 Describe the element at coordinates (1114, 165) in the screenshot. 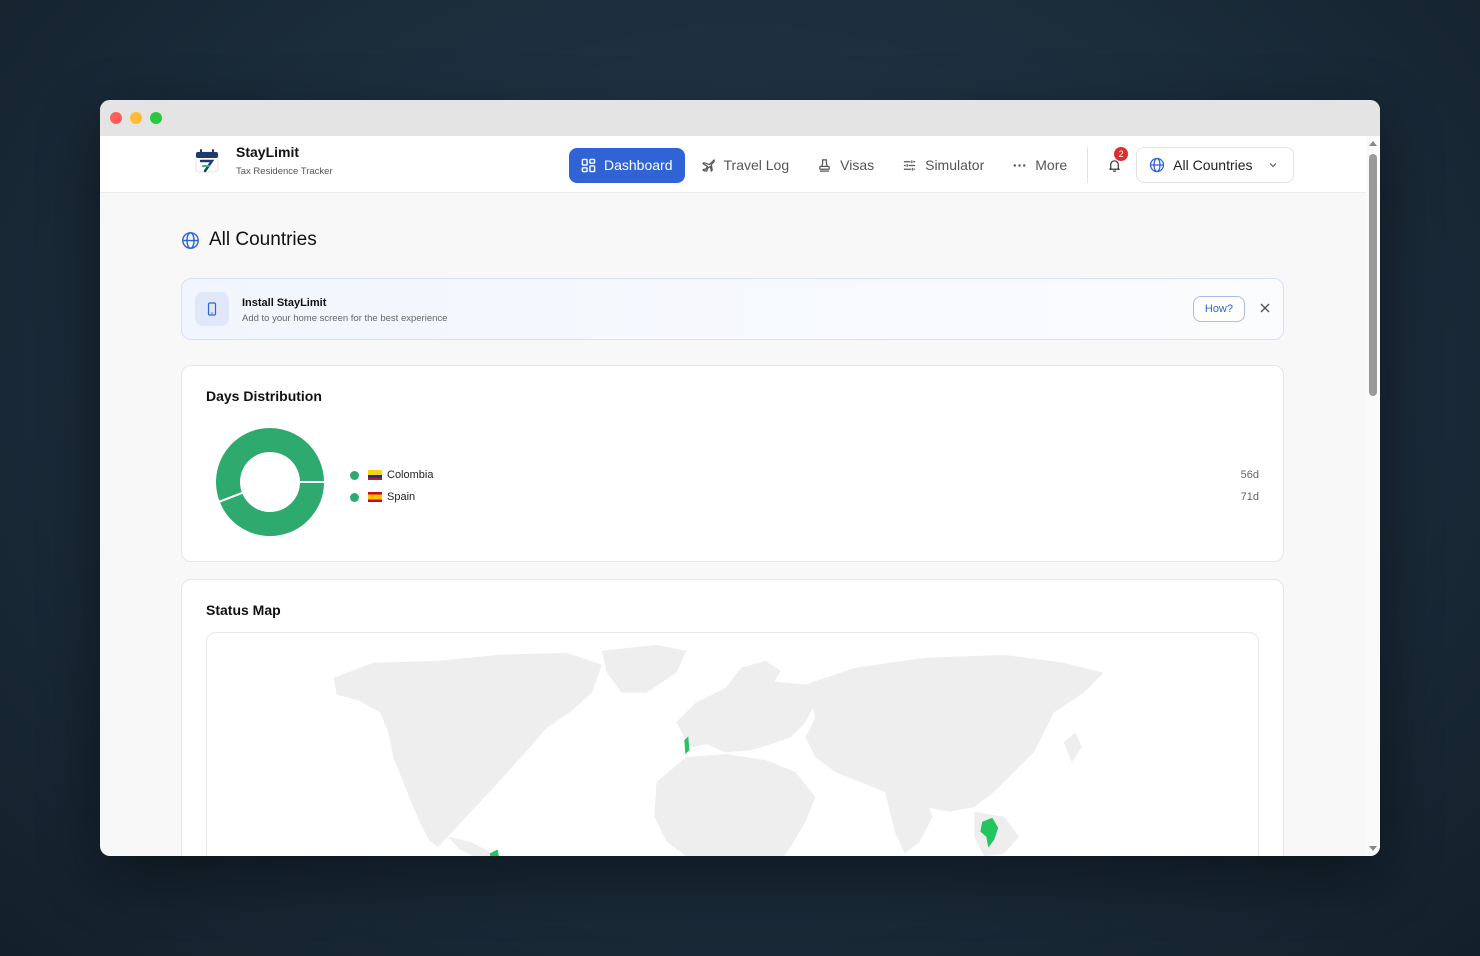

I see `notifications-button: 2` at that location.